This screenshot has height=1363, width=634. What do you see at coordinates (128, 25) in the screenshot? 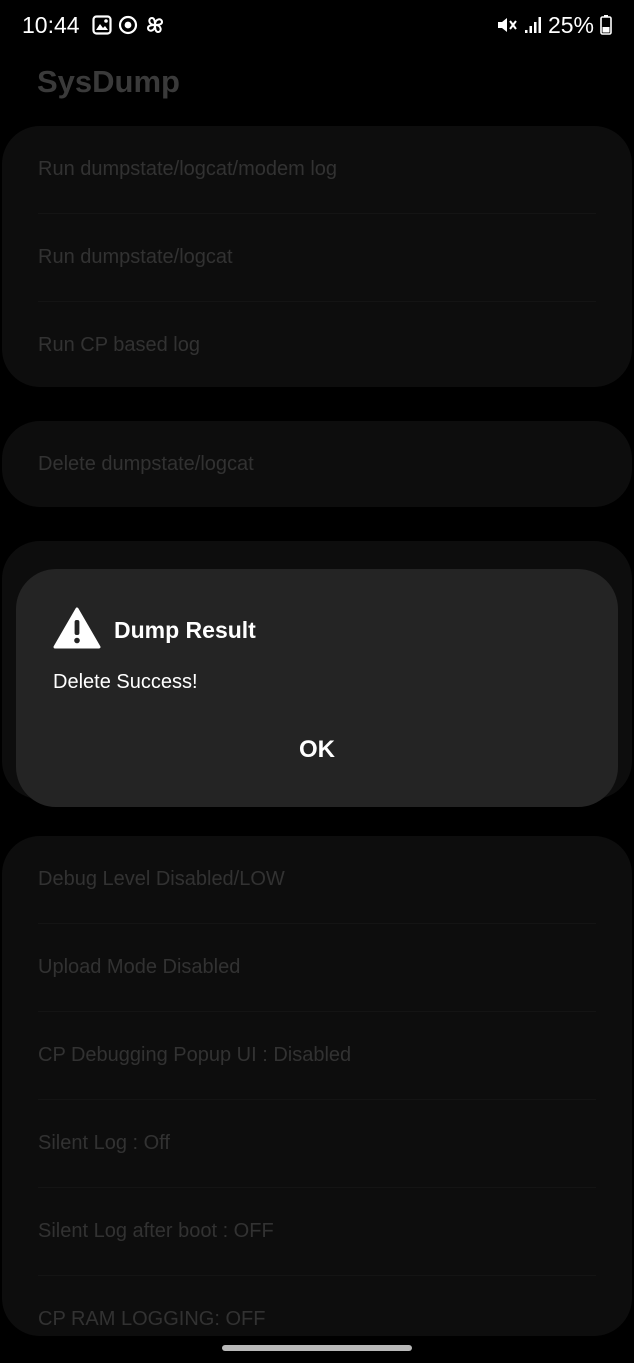
I see `at-sign-icon` at bounding box center [128, 25].